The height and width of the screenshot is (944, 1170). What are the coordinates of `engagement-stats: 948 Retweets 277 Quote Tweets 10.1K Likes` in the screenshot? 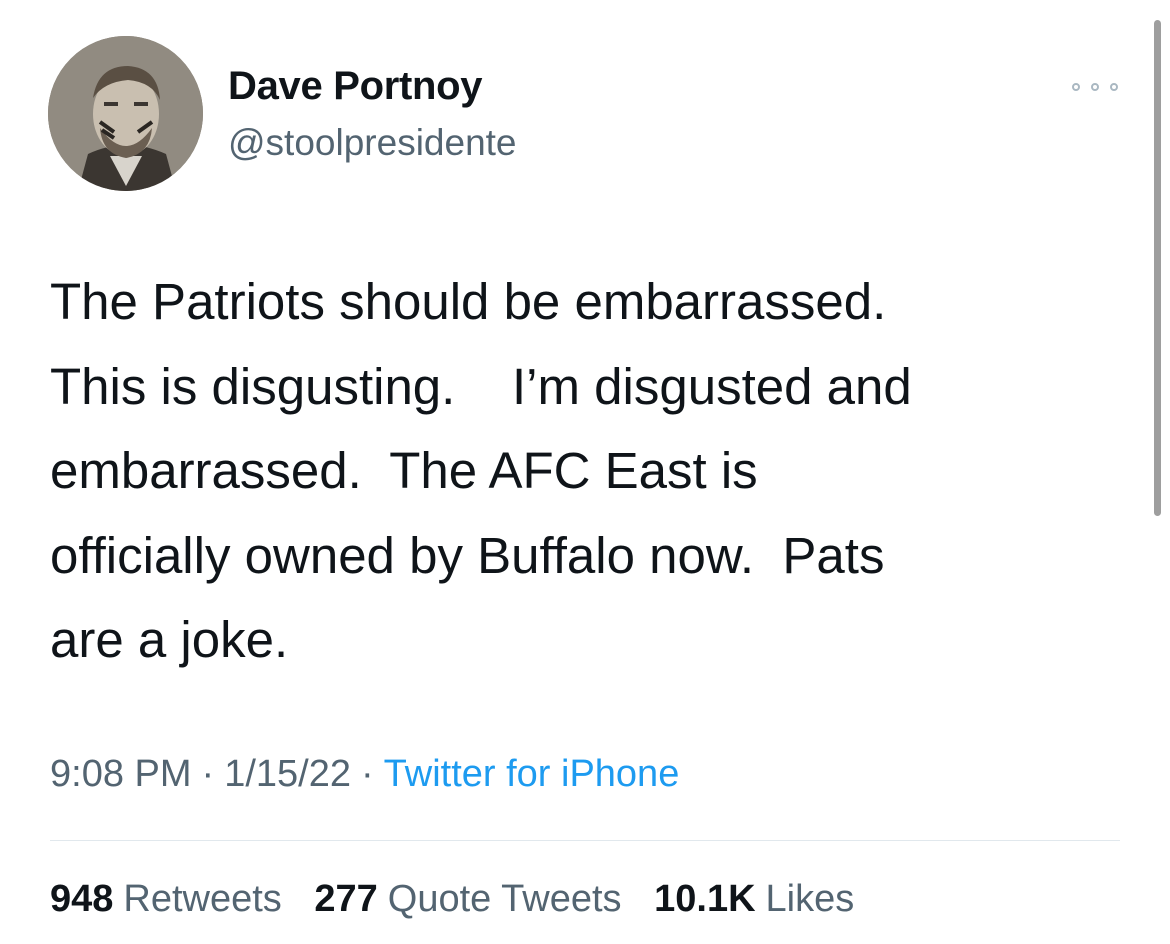 It's located at (463, 899).